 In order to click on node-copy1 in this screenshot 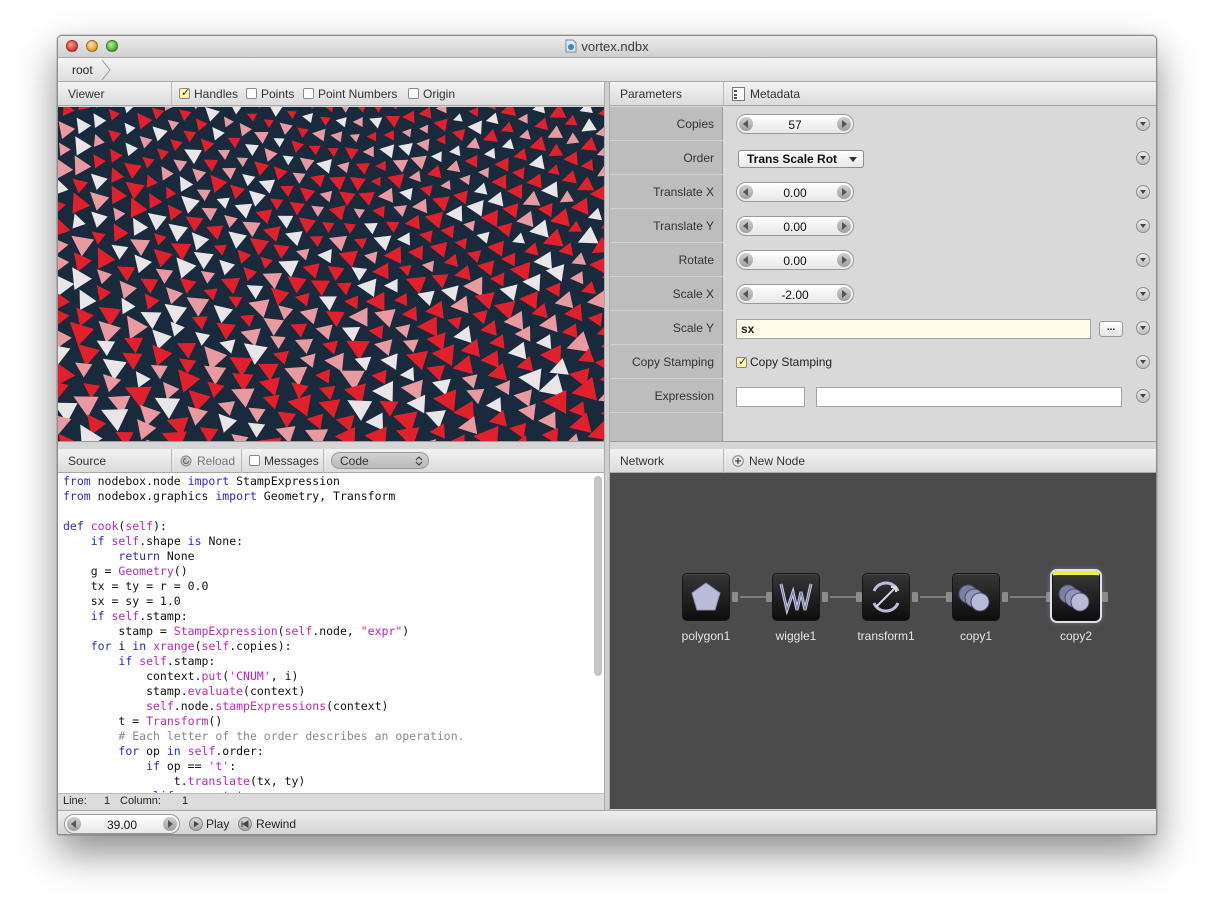, I will do `click(976, 597)`.